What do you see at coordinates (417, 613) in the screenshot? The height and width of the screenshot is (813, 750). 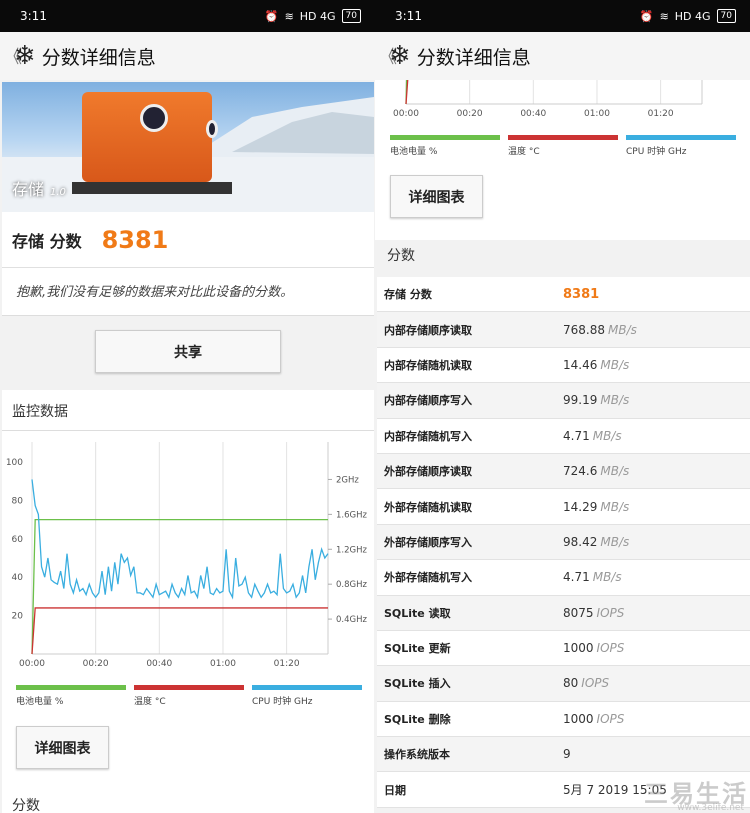 I see `row-name: SQLite 读取` at bounding box center [417, 613].